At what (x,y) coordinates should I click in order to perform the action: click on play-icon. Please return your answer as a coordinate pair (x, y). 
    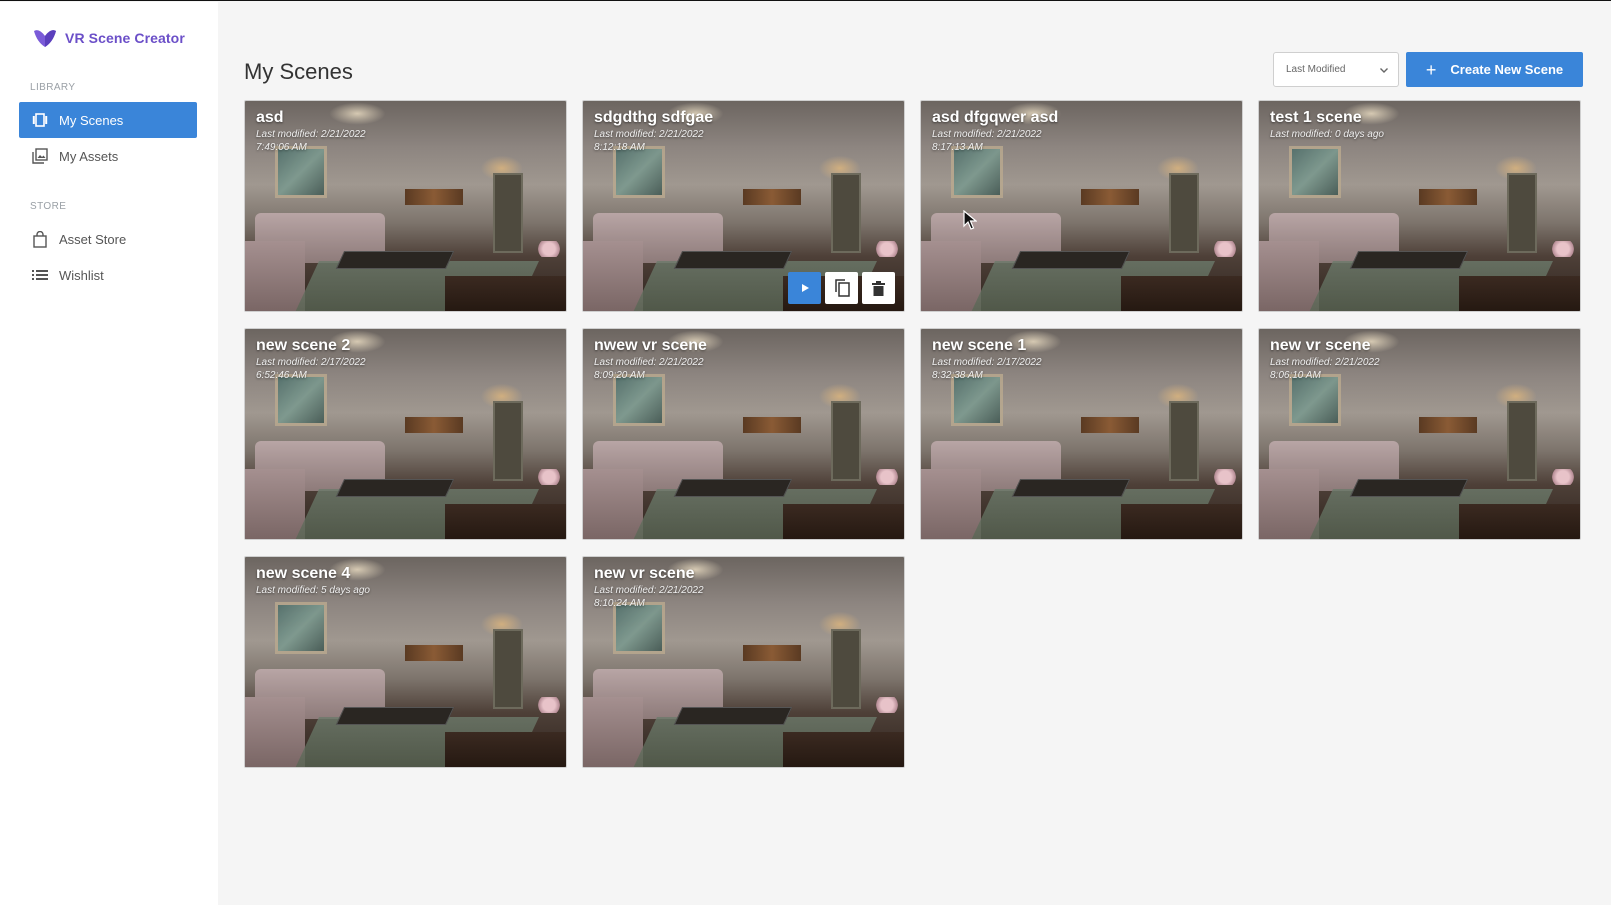
    Looking at the image, I should click on (805, 288).